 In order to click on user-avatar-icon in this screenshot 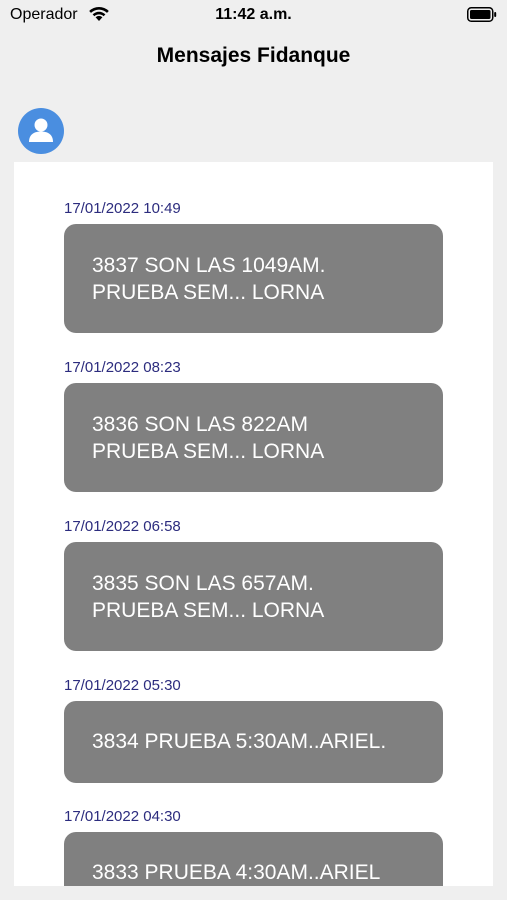, I will do `click(41, 131)`.